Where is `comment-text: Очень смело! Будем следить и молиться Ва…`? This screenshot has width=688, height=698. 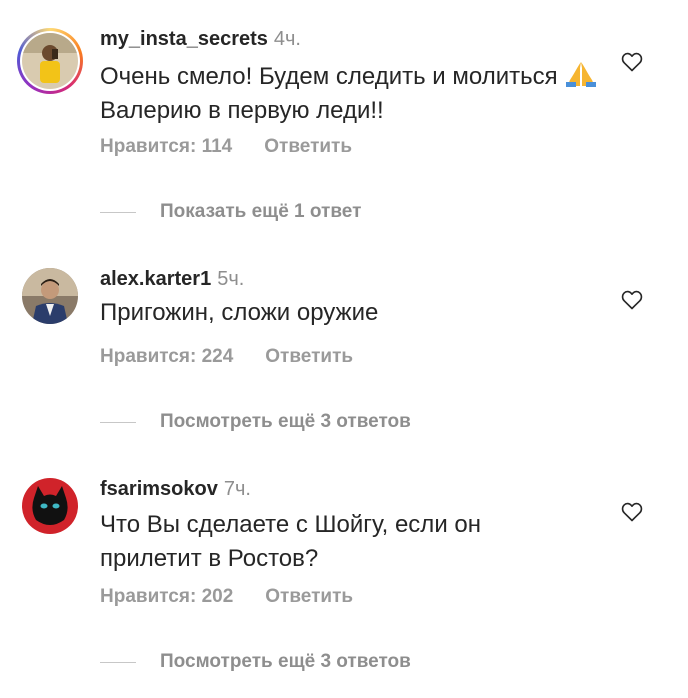 comment-text: Очень смело! Будем следить и молиться Ва… is located at coordinates (350, 94).